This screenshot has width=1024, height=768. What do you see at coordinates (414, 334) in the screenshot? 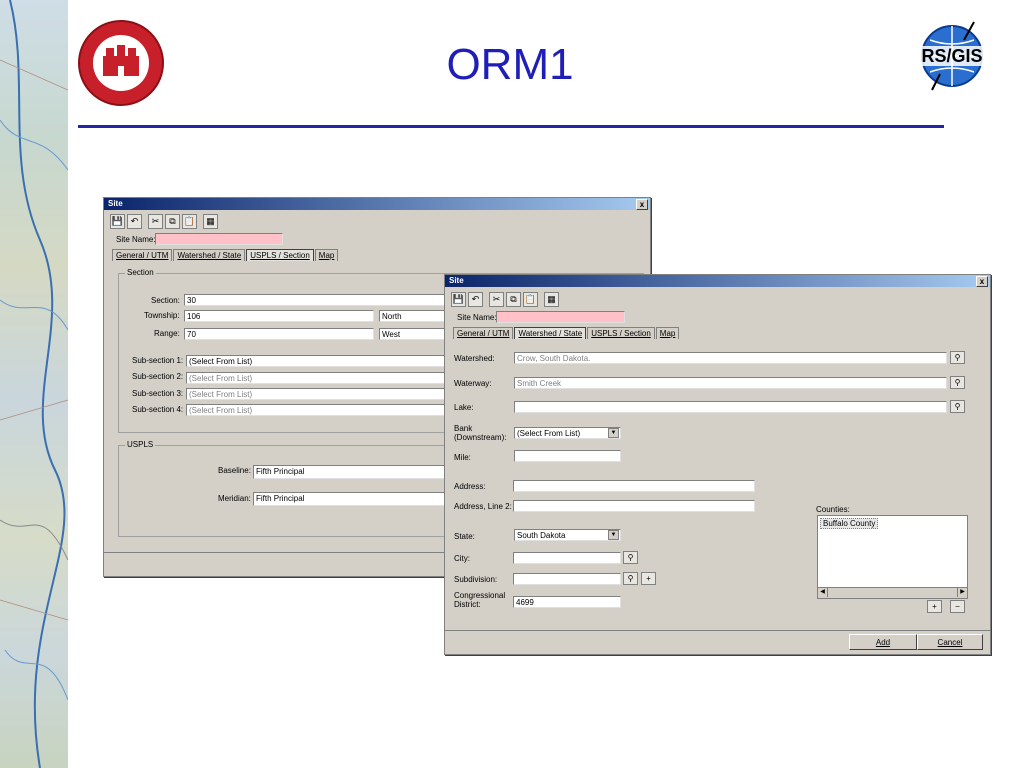
I see `range-direction-select: West` at bounding box center [414, 334].